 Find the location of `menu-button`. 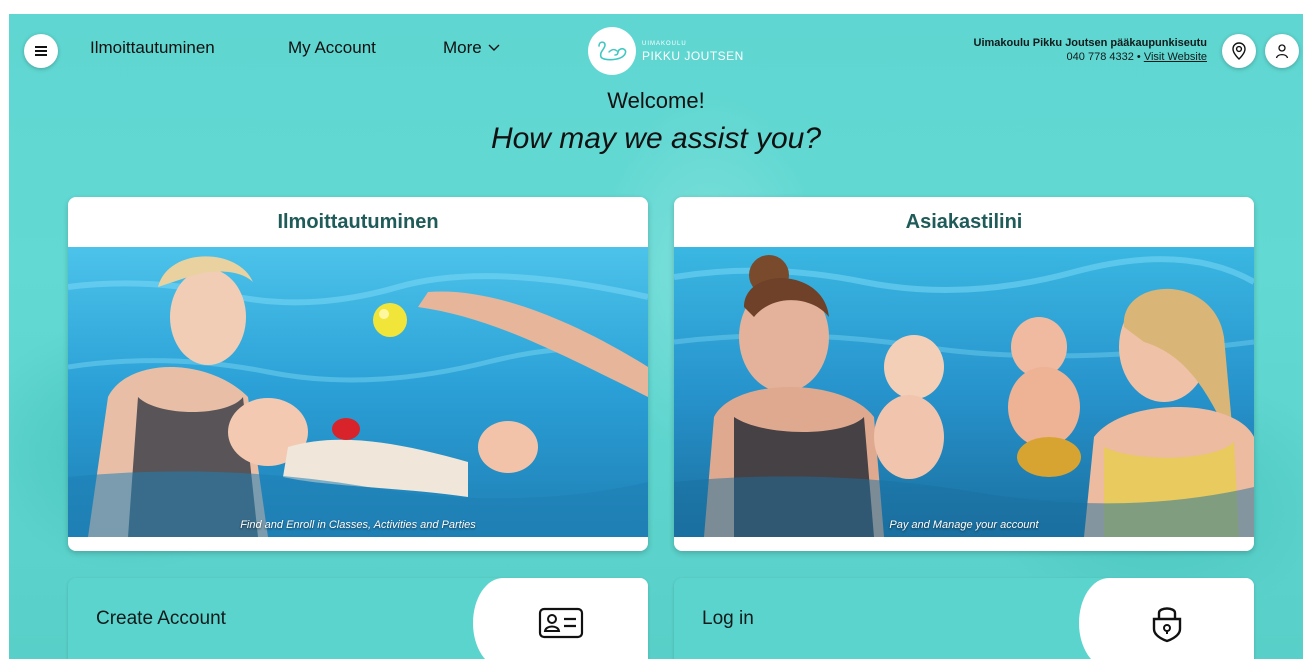

menu-button is located at coordinates (41, 51).